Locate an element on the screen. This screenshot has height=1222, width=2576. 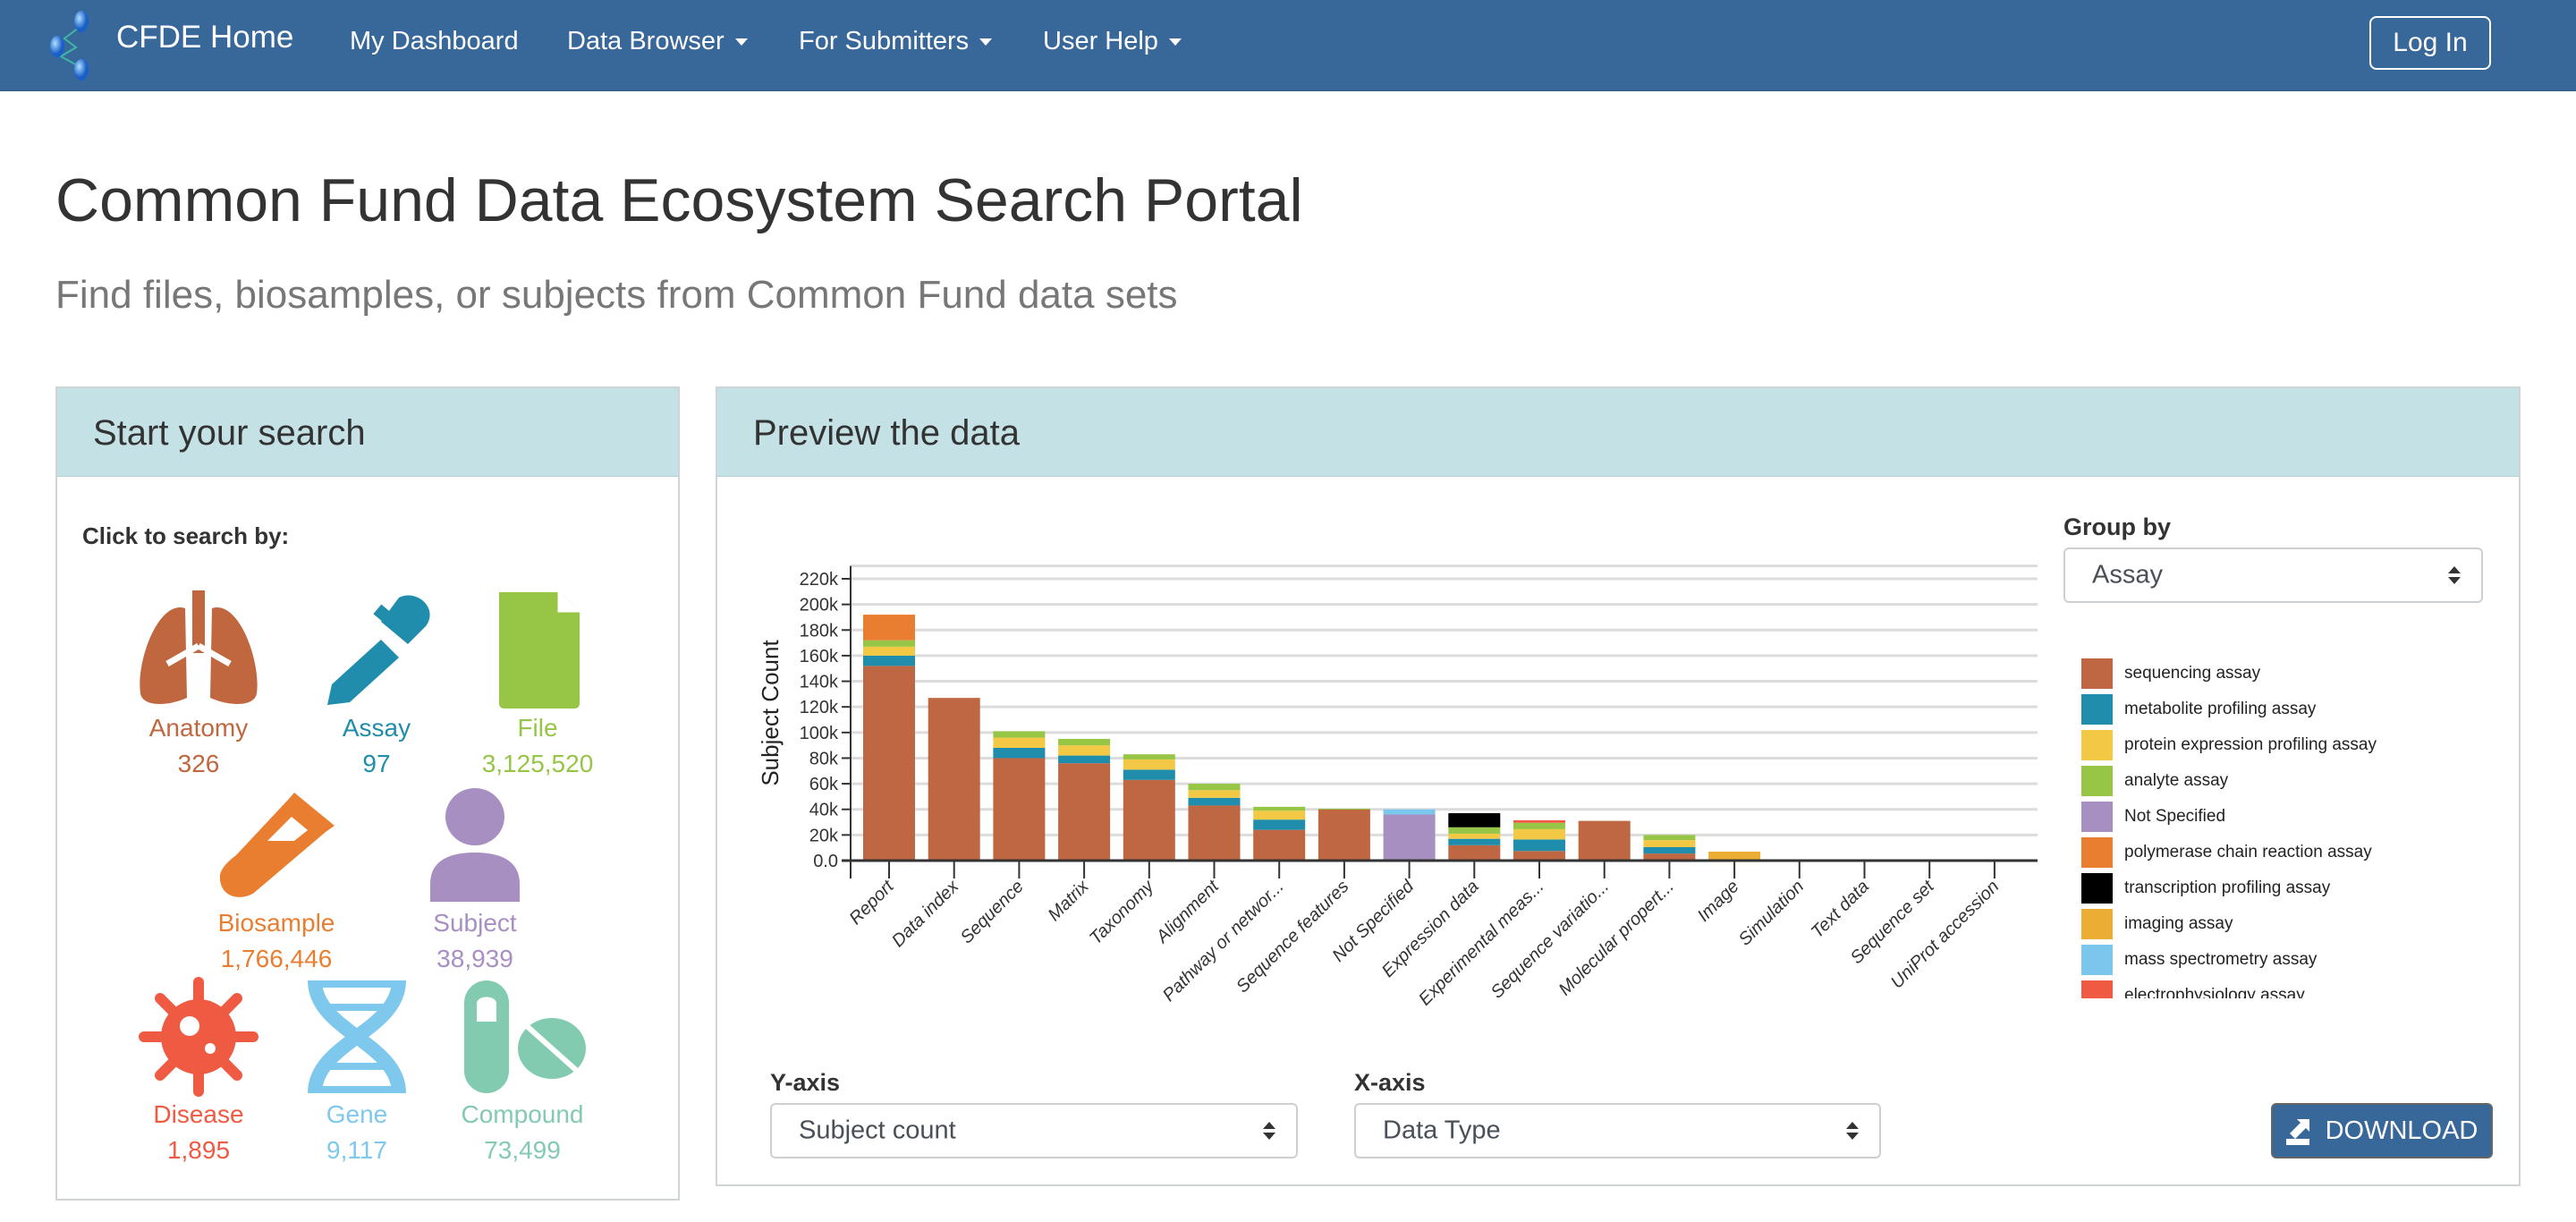
y-tick-label: 180k is located at coordinates (819, 631).